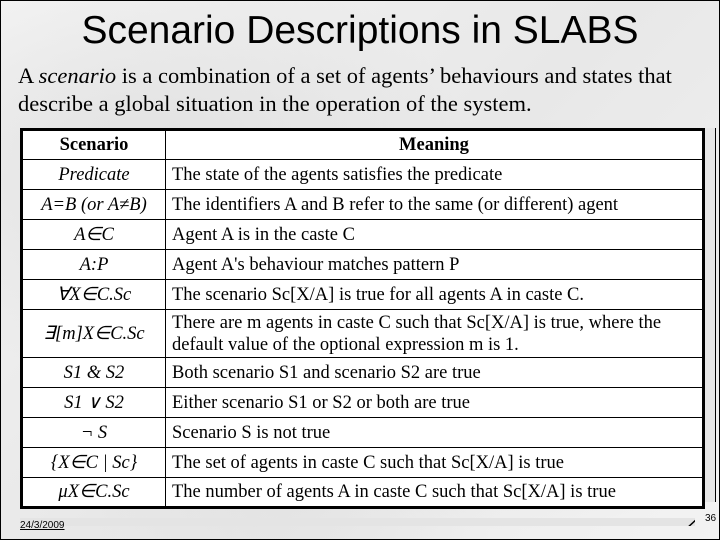 The height and width of the screenshot is (540, 720). Describe the element at coordinates (93, 294) in the screenshot. I see `scenario-cell: ∀X∈C.Sc` at that location.